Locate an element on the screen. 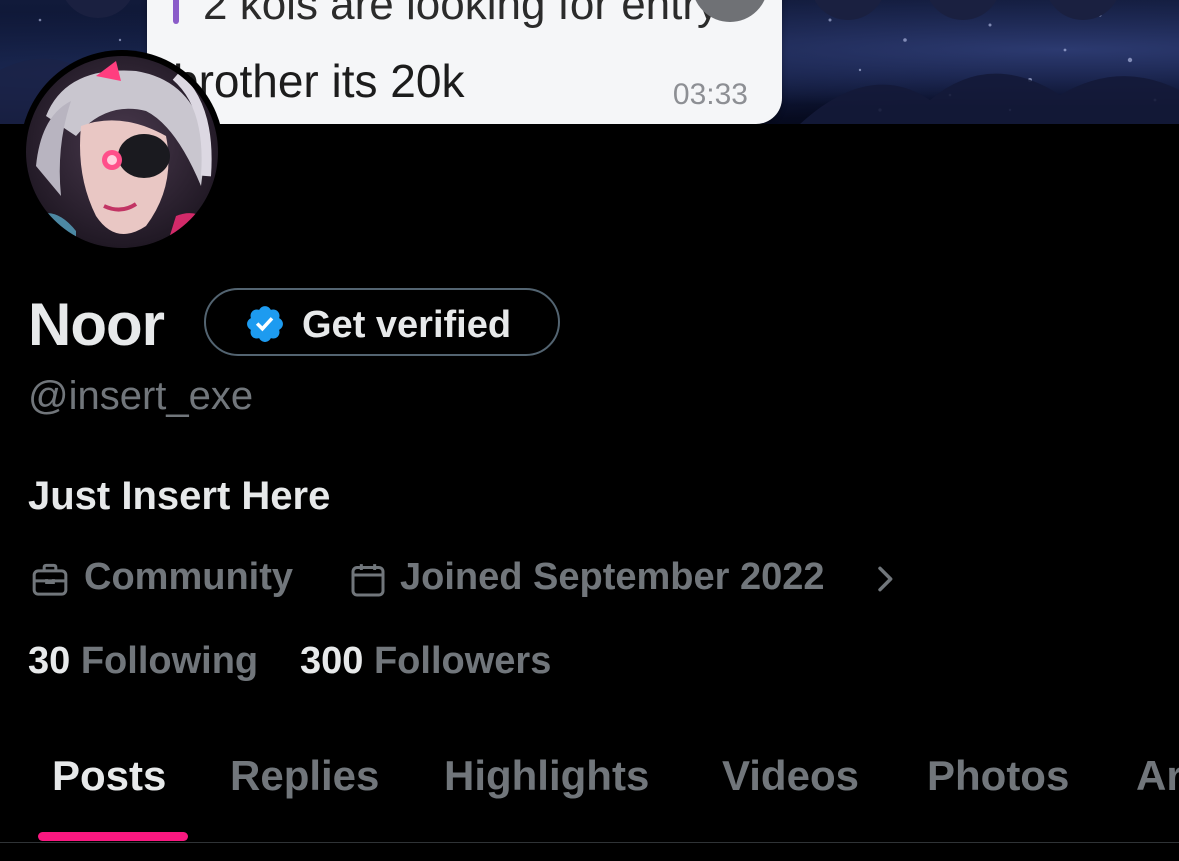  following-count: 30 is located at coordinates (49, 661).